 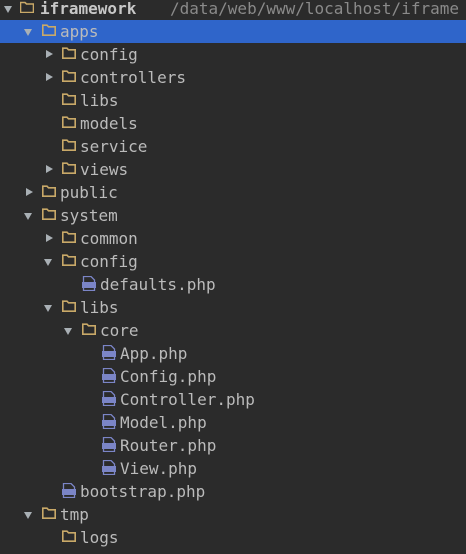 What do you see at coordinates (133, 77) in the screenshot?
I see `folder-name: controllers` at bounding box center [133, 77].